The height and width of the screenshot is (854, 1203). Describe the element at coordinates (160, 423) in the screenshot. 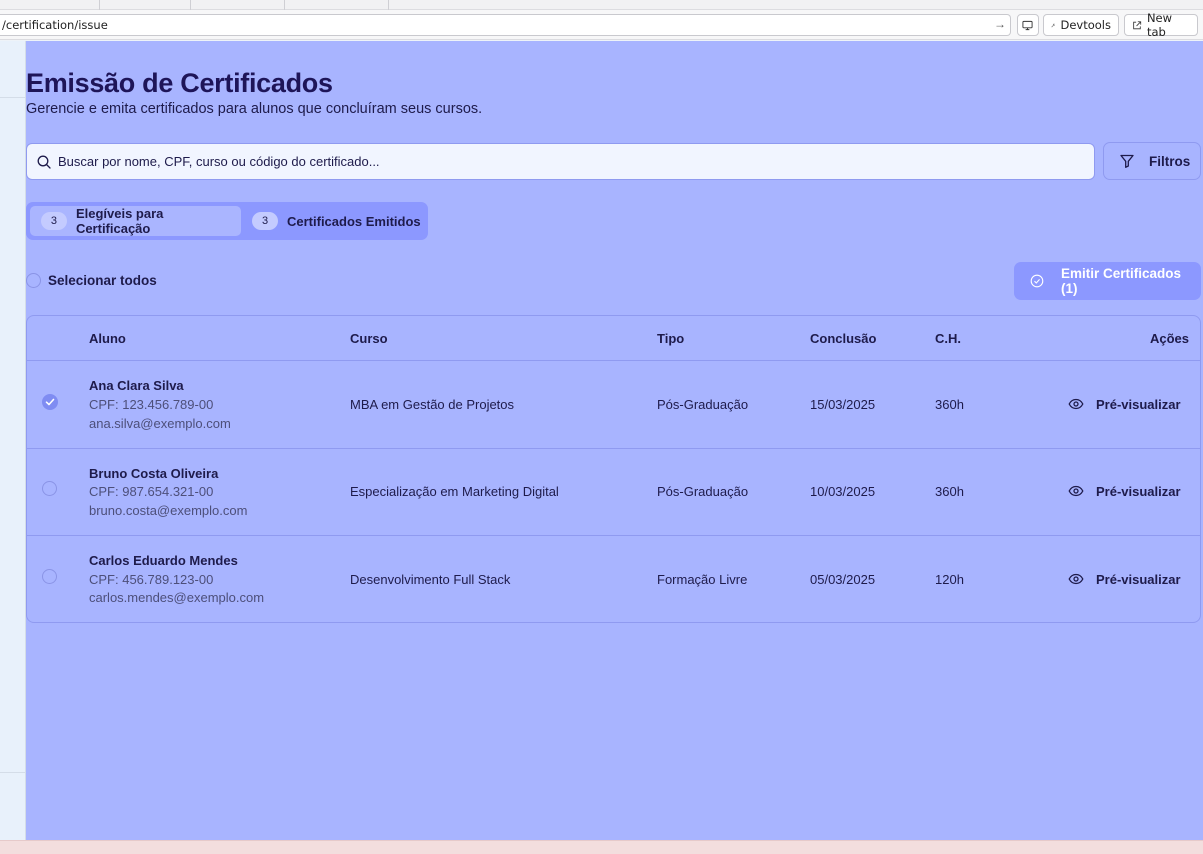

I see `student-email: ana.silva@exemplo.com` at that location.